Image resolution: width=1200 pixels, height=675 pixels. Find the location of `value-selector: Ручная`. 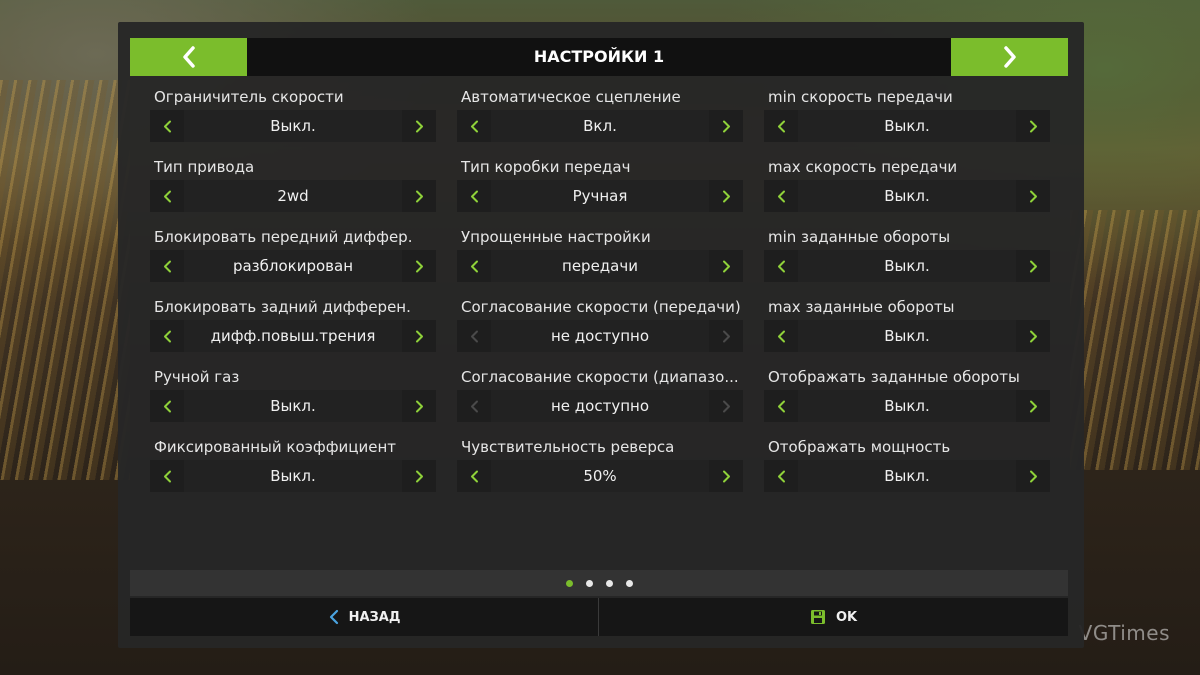

value-selector: Ручная is located at coordinates (600, 196).